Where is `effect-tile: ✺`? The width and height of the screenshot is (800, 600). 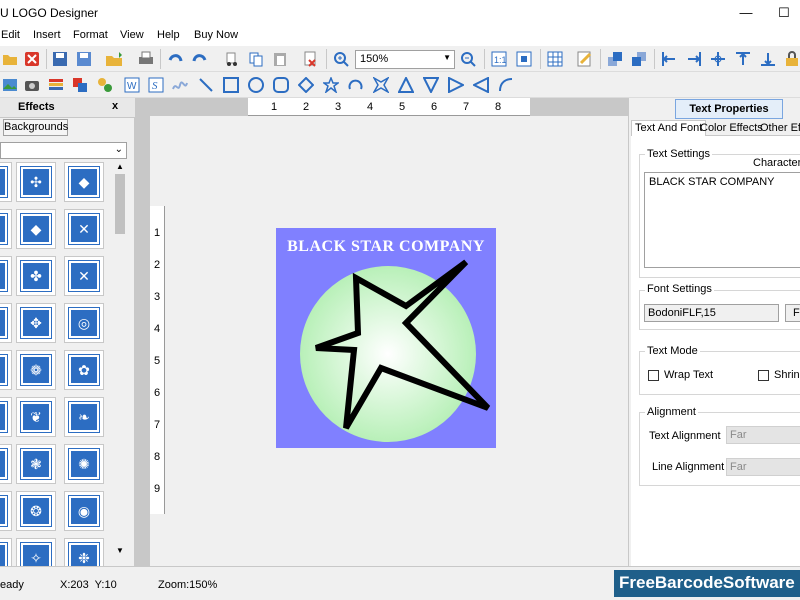
effect-tile: ✺ is located at coordinates (84, 464).